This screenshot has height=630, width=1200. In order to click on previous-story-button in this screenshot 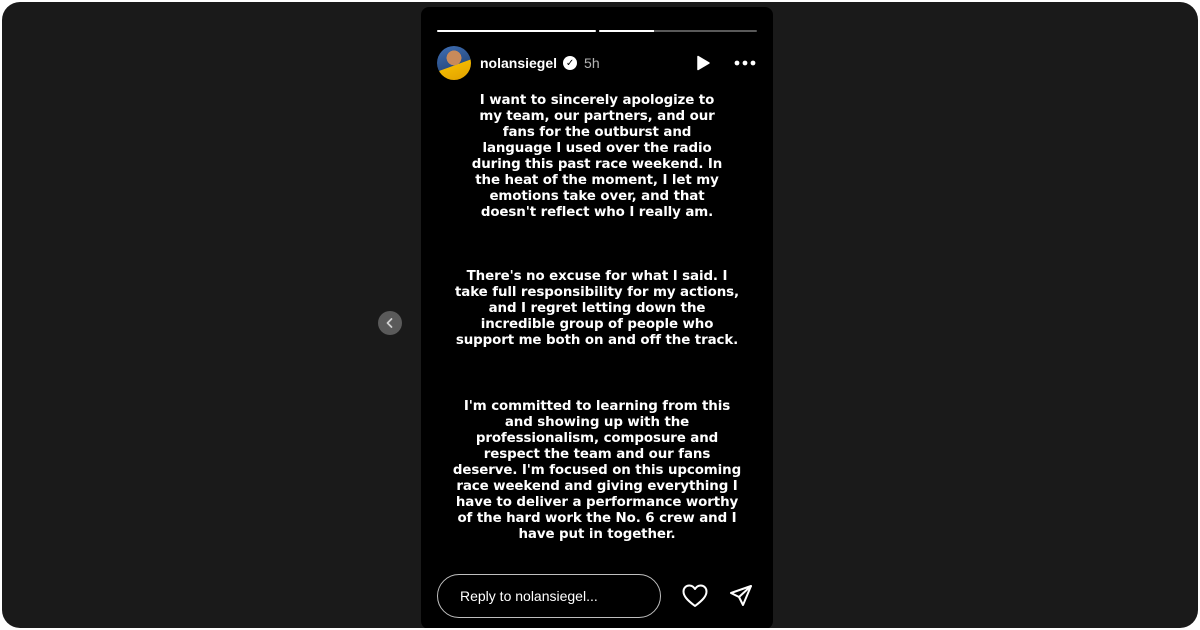, I will do `click(390, 323)`.